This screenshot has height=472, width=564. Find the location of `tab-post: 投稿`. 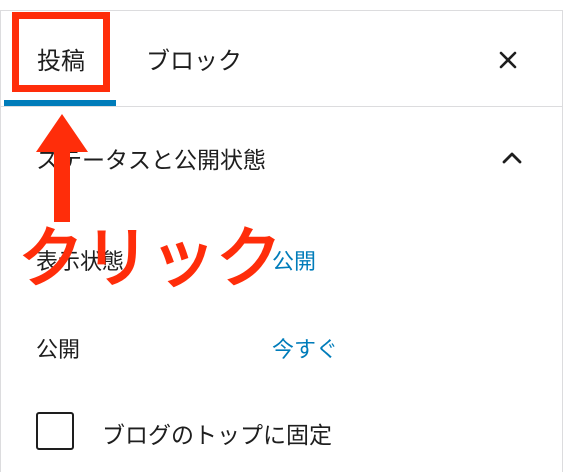

tab-post: 投稿 is located at coordinates (61, 58).